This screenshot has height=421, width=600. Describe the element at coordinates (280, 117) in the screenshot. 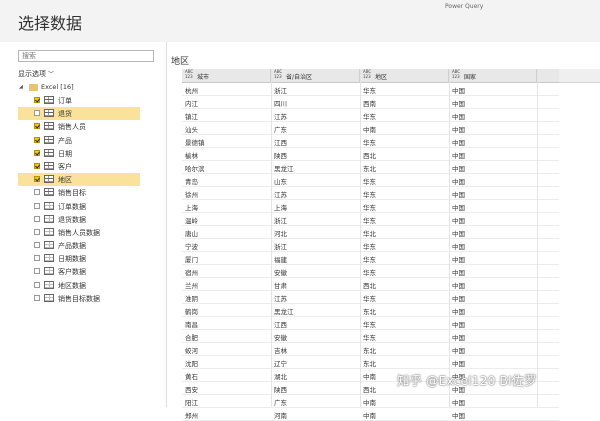

I see `table-cell: 江苏` at that location.